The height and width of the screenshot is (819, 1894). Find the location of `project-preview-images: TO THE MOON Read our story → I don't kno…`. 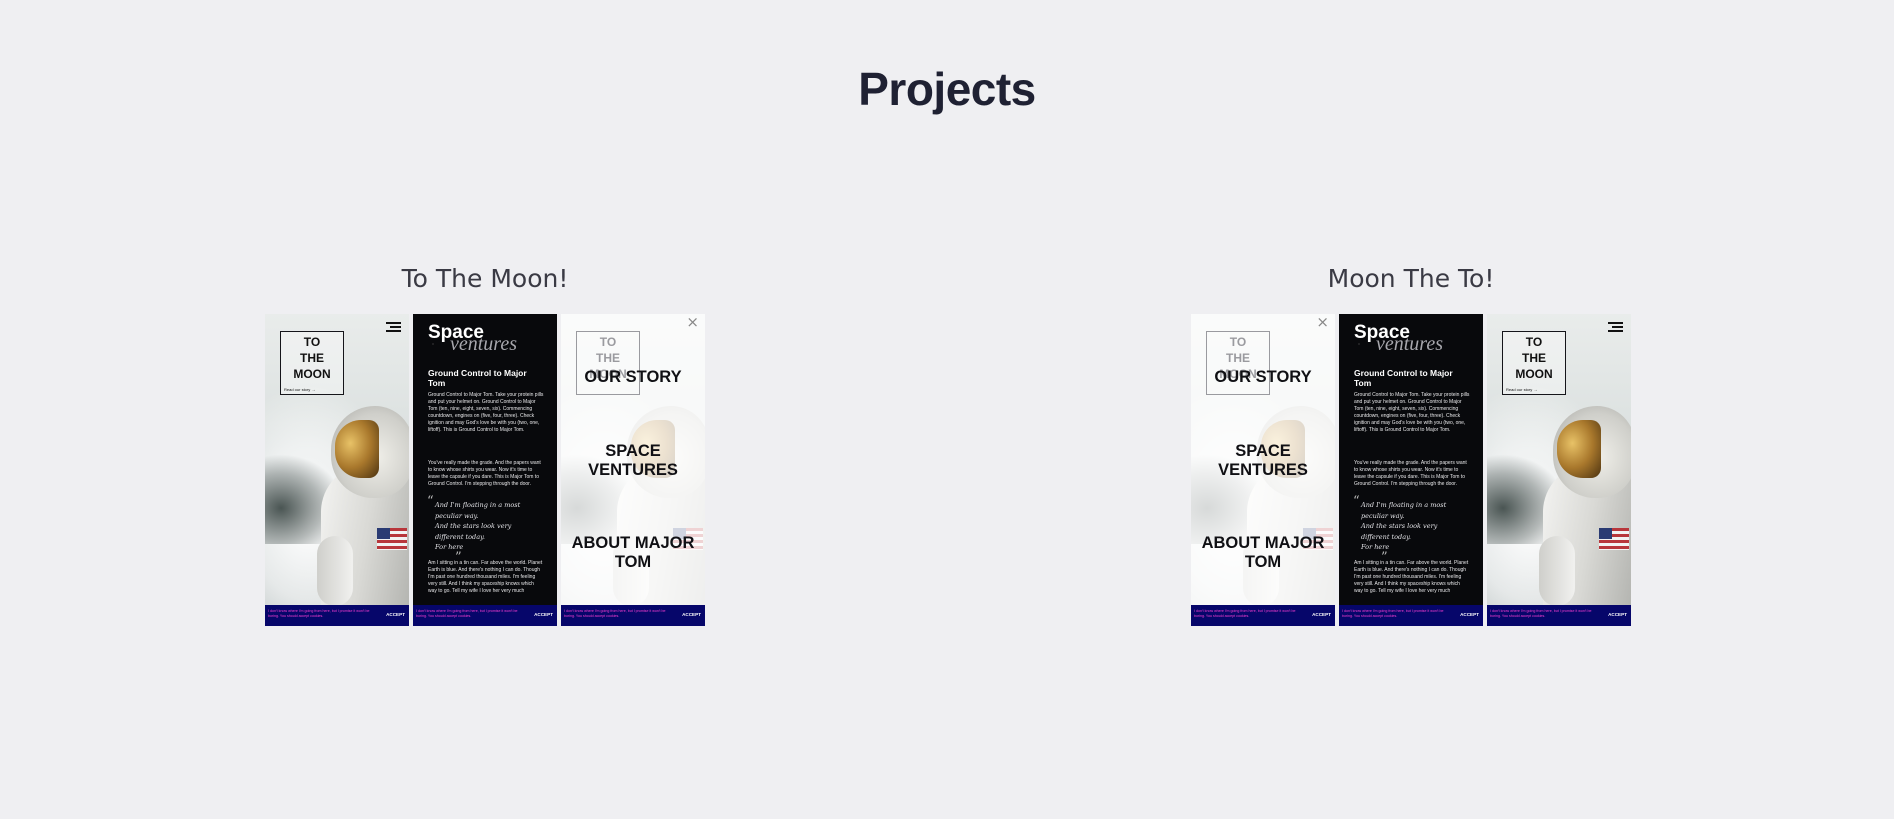

project-preview-images: TO THE MOON Read our story → I don't kno… is located at coordinates (485, 470).